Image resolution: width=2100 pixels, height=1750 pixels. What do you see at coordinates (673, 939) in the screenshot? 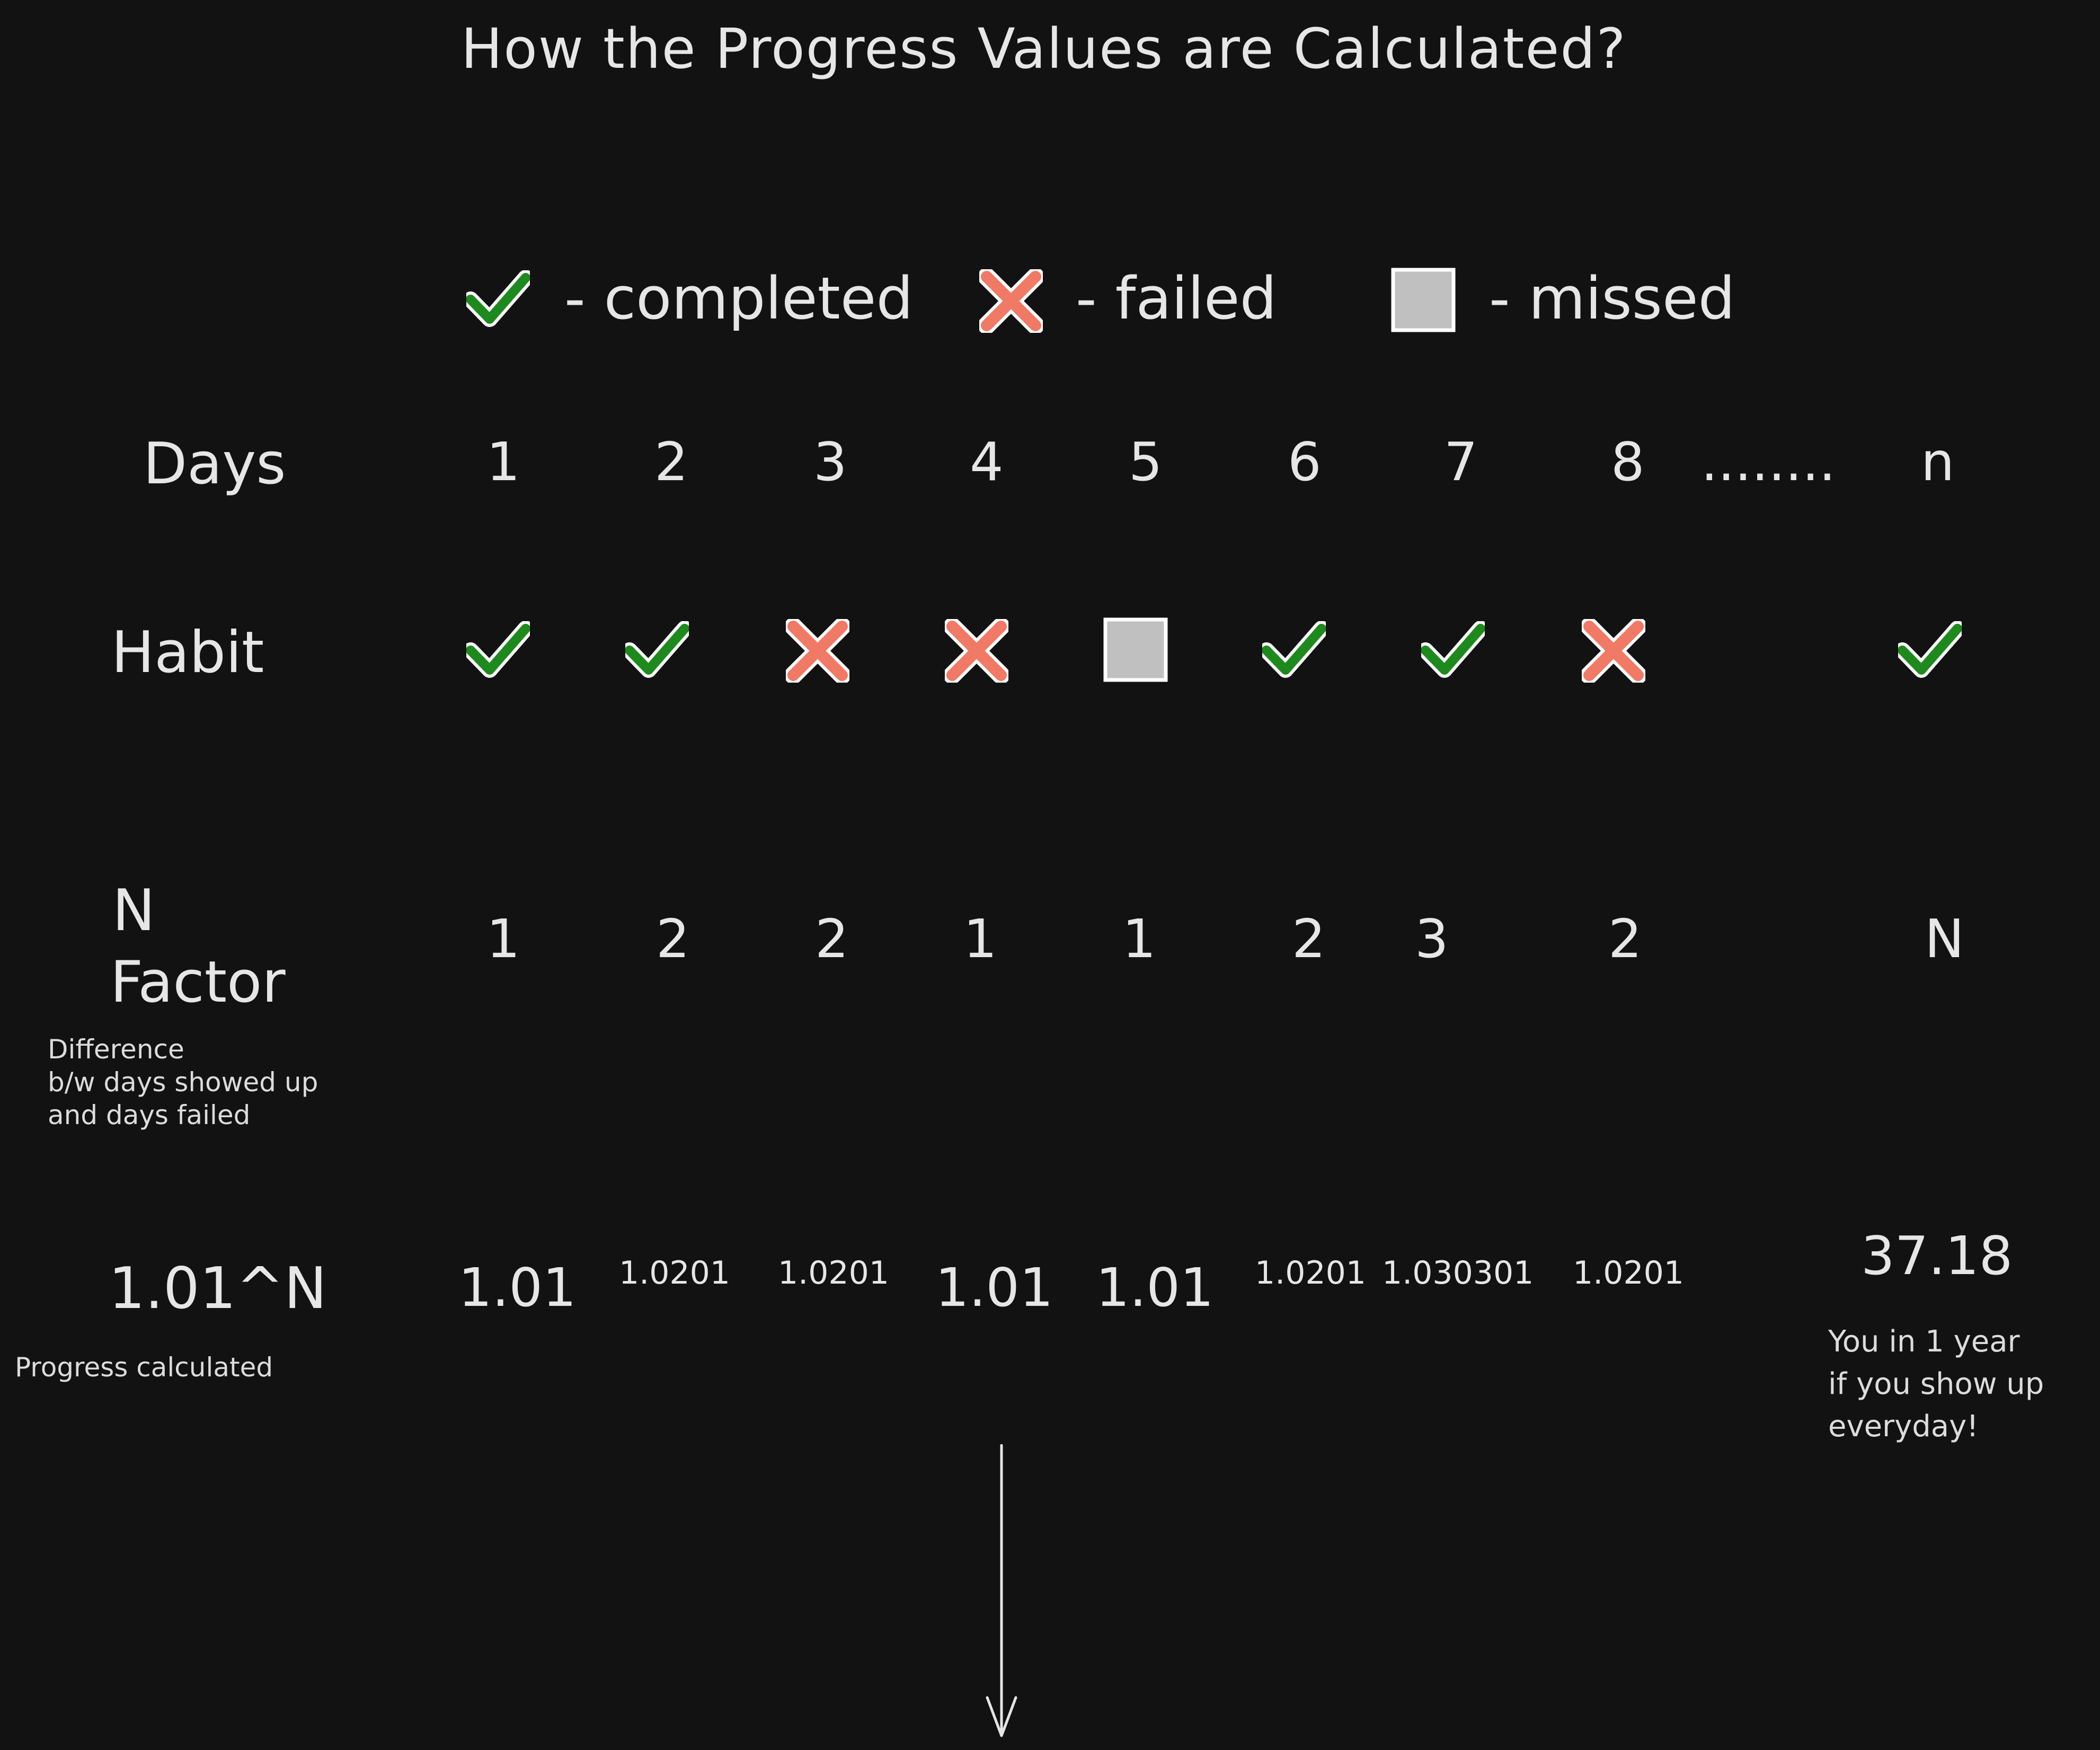
I see `n-factor-day-2: 2` at bounding box center [673, 939].